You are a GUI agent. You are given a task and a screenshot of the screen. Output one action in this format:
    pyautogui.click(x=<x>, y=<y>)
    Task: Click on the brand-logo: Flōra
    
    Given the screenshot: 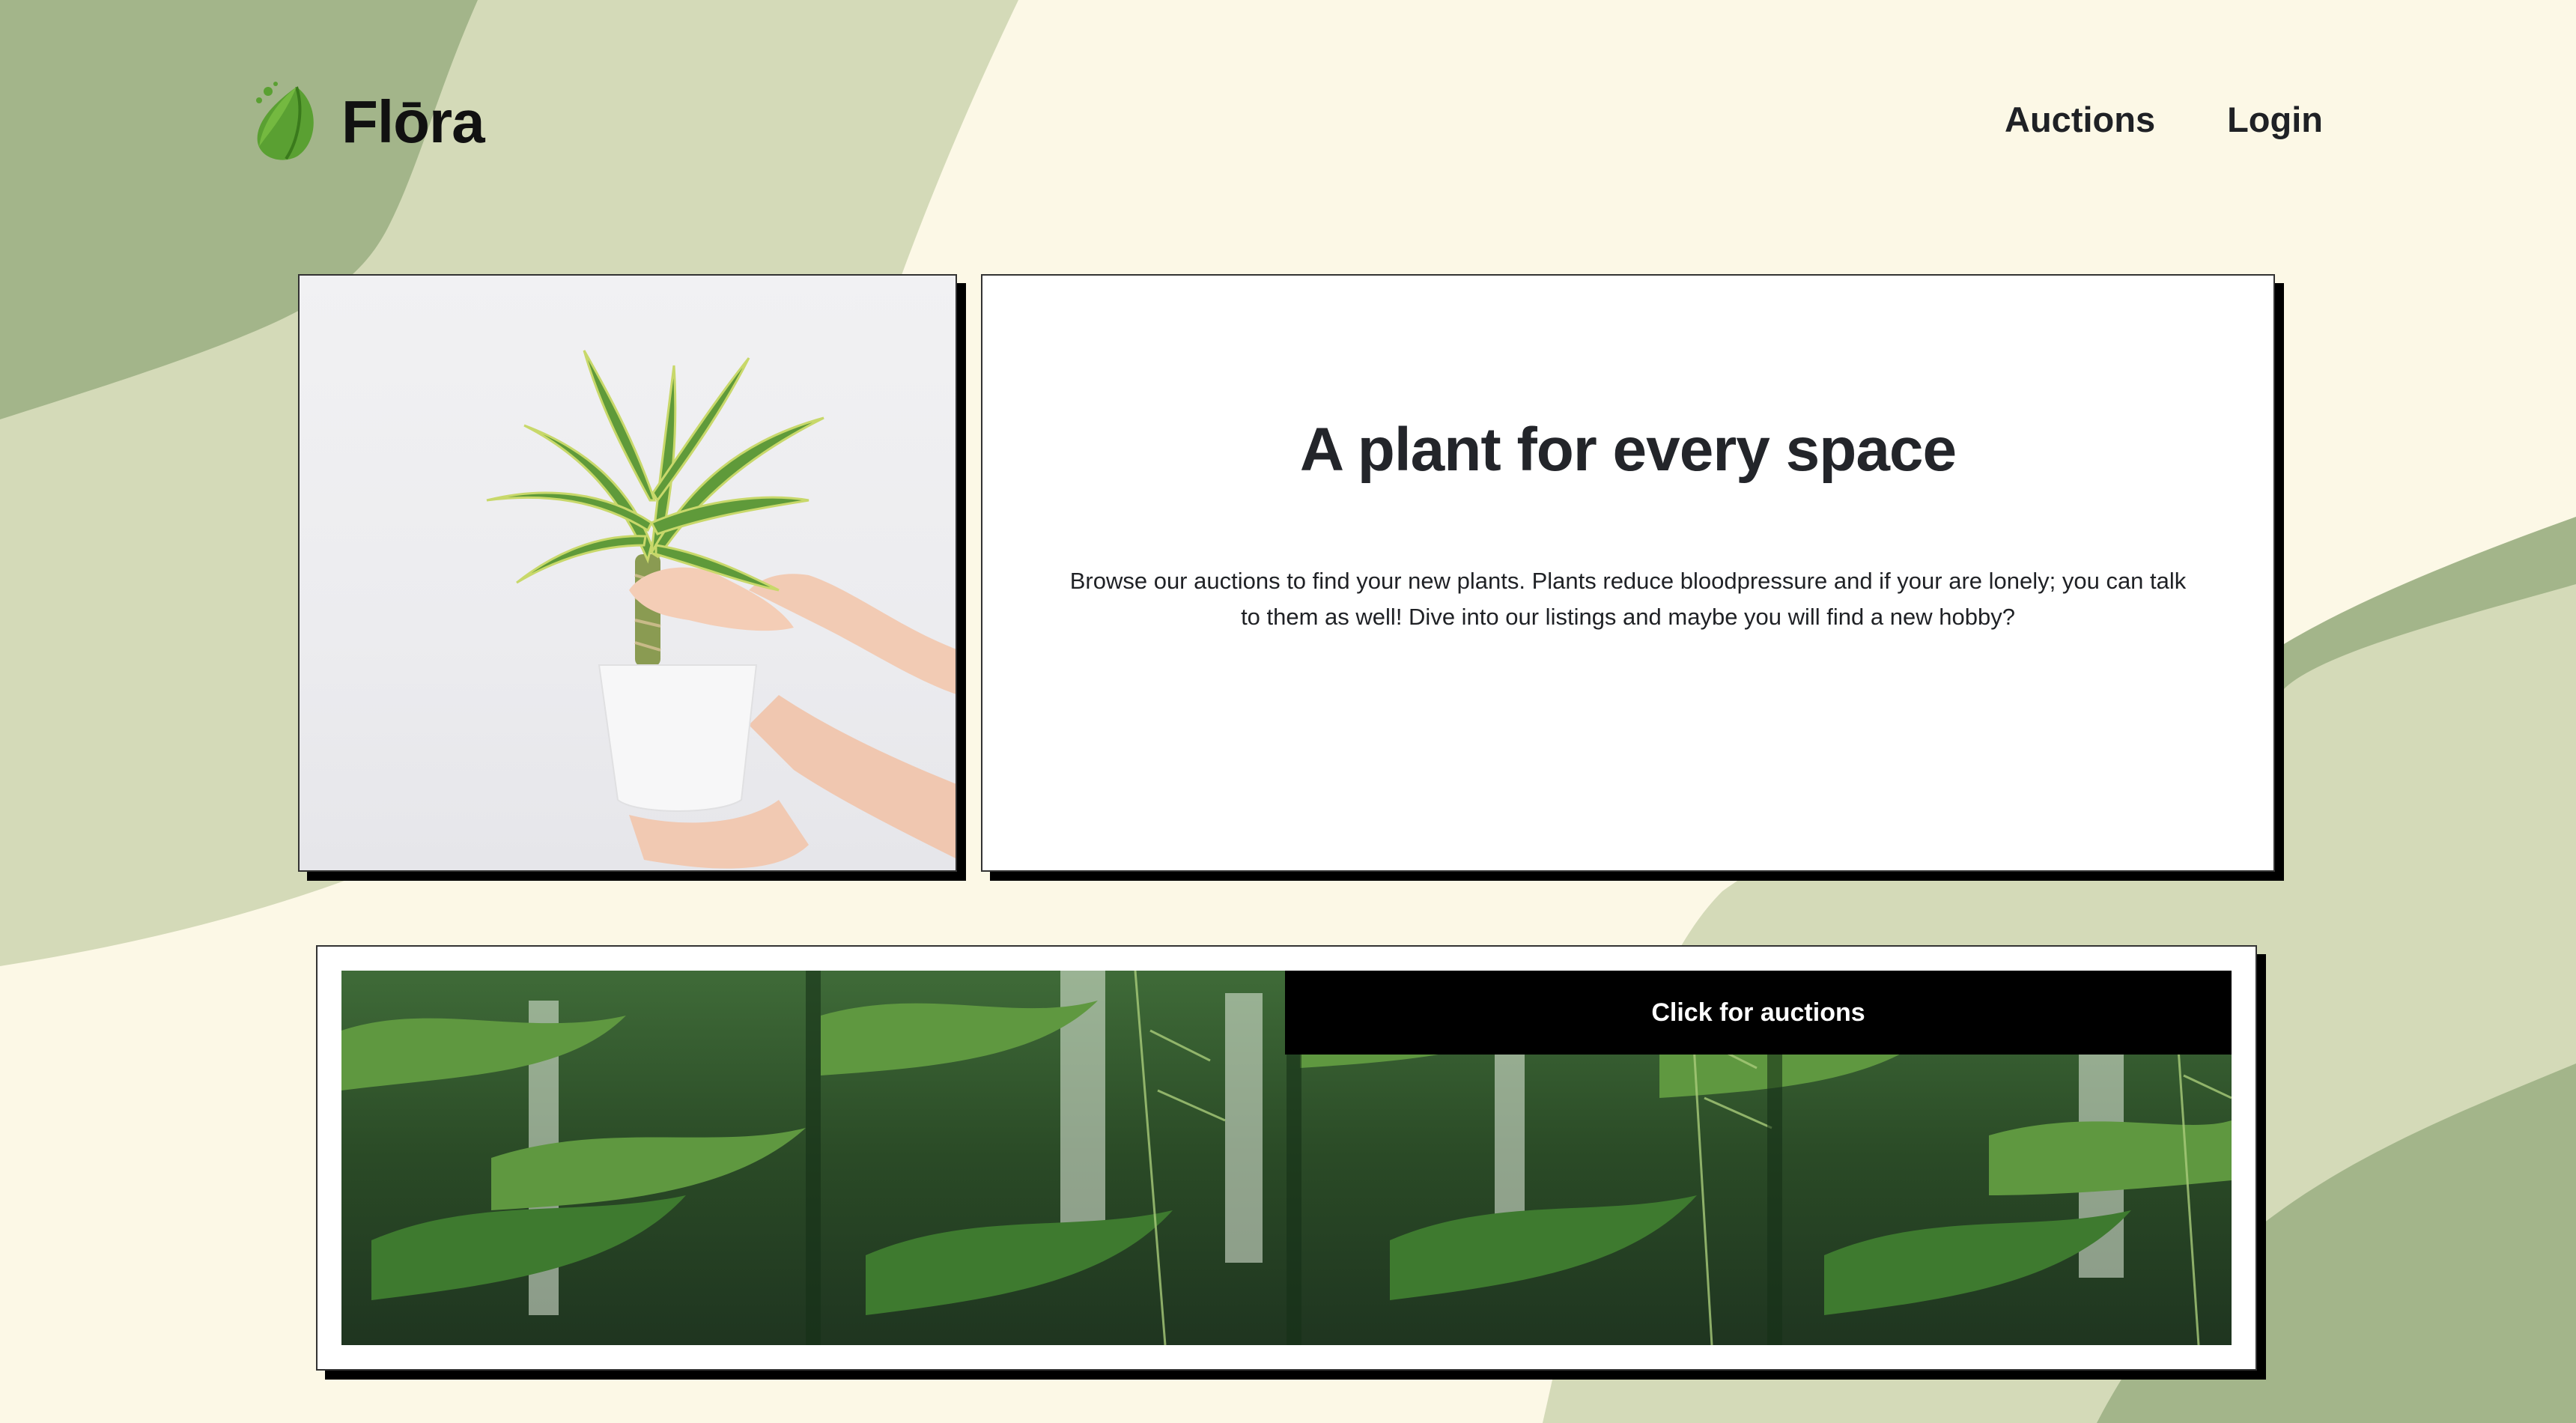 What is the action you would take?
    pyautogui.click(x=369, y=122)
    